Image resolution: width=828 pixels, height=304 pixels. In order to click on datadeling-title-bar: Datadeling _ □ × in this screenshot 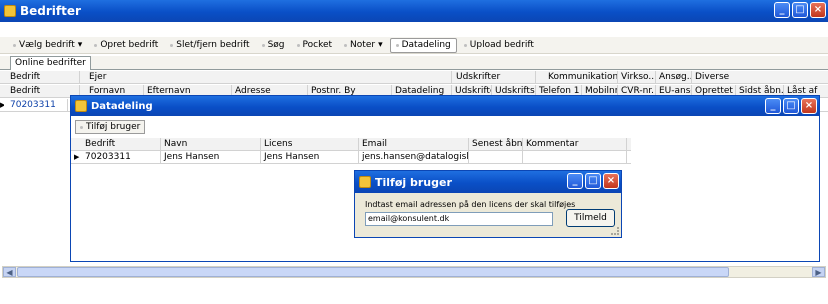, I will do `click(445, 106)`.